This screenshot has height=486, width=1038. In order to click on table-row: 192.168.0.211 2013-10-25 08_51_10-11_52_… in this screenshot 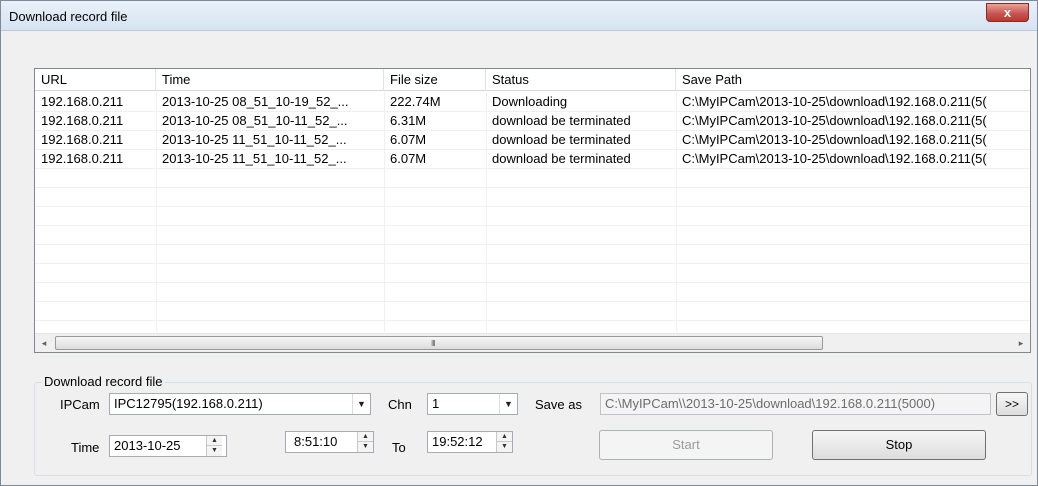, I will do `click(532, 120)`.